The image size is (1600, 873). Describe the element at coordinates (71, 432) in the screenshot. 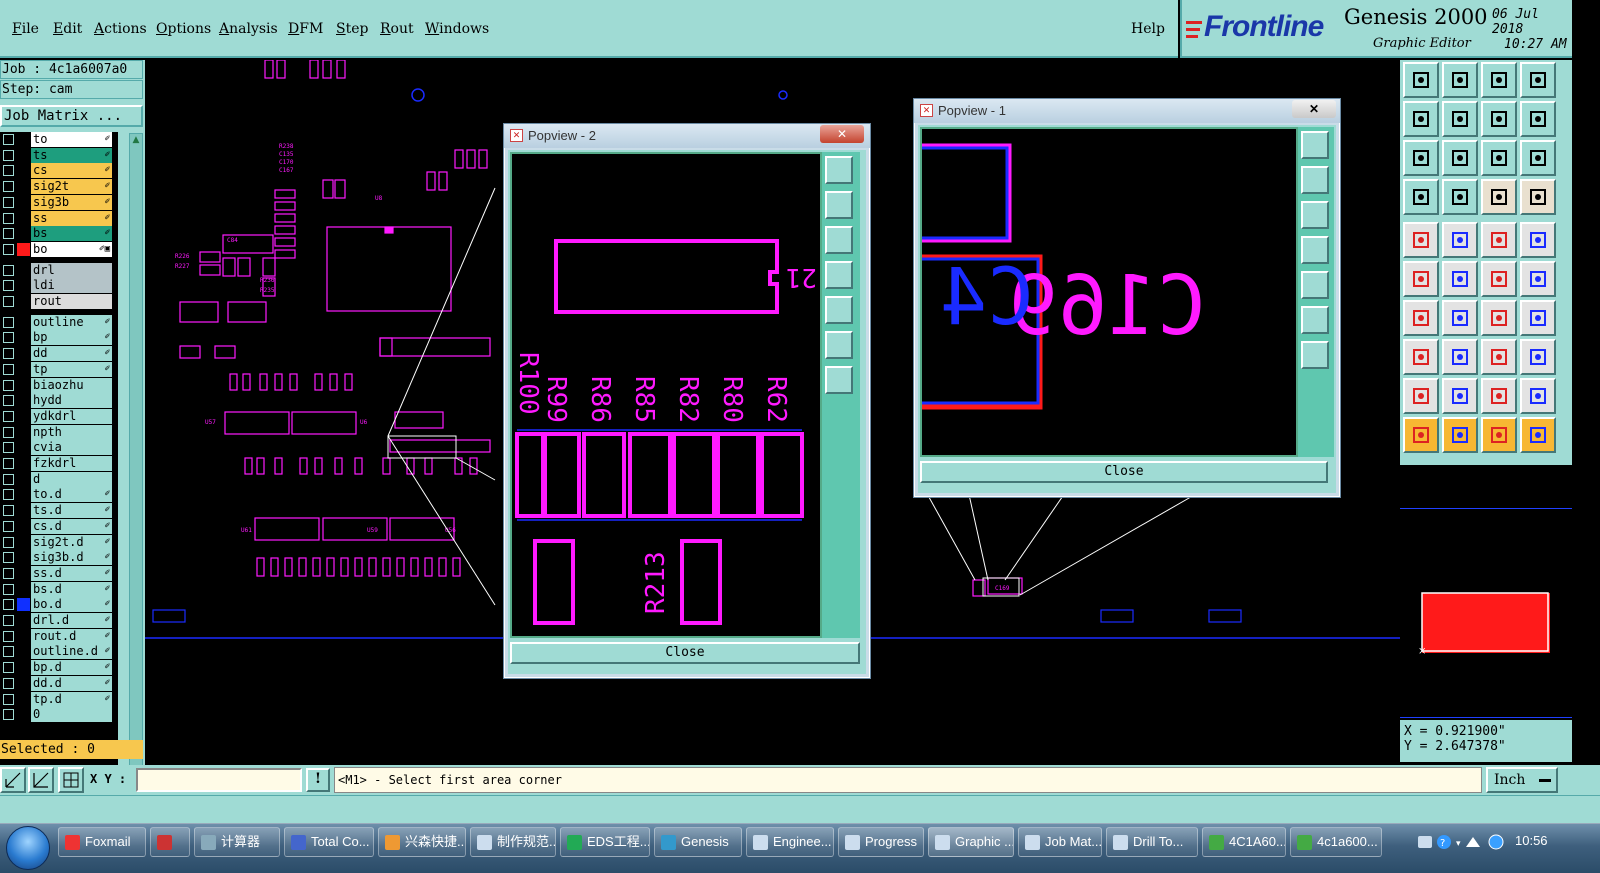

I see `layer-name: npth` at that location.